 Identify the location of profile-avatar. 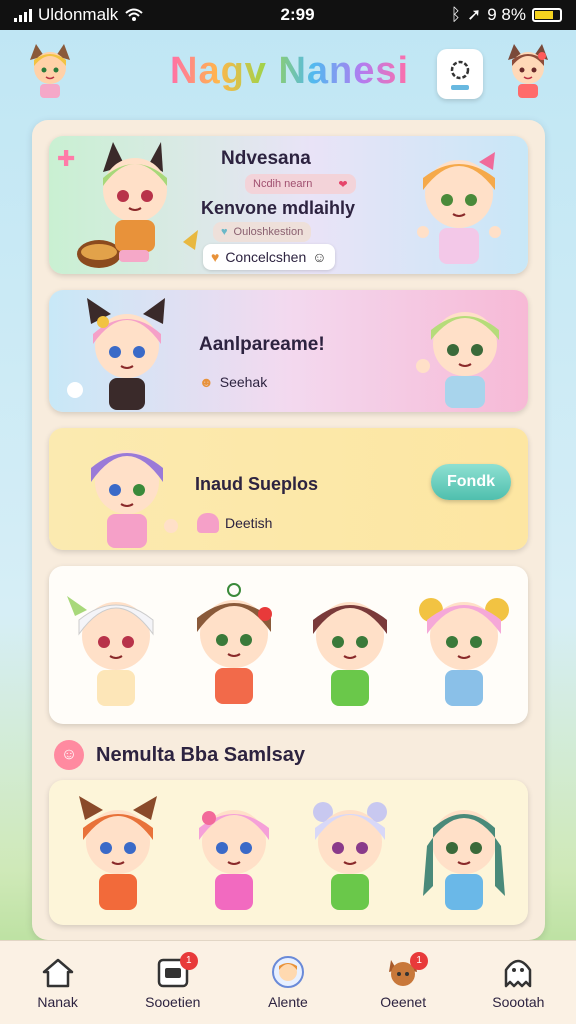
(50, 72).